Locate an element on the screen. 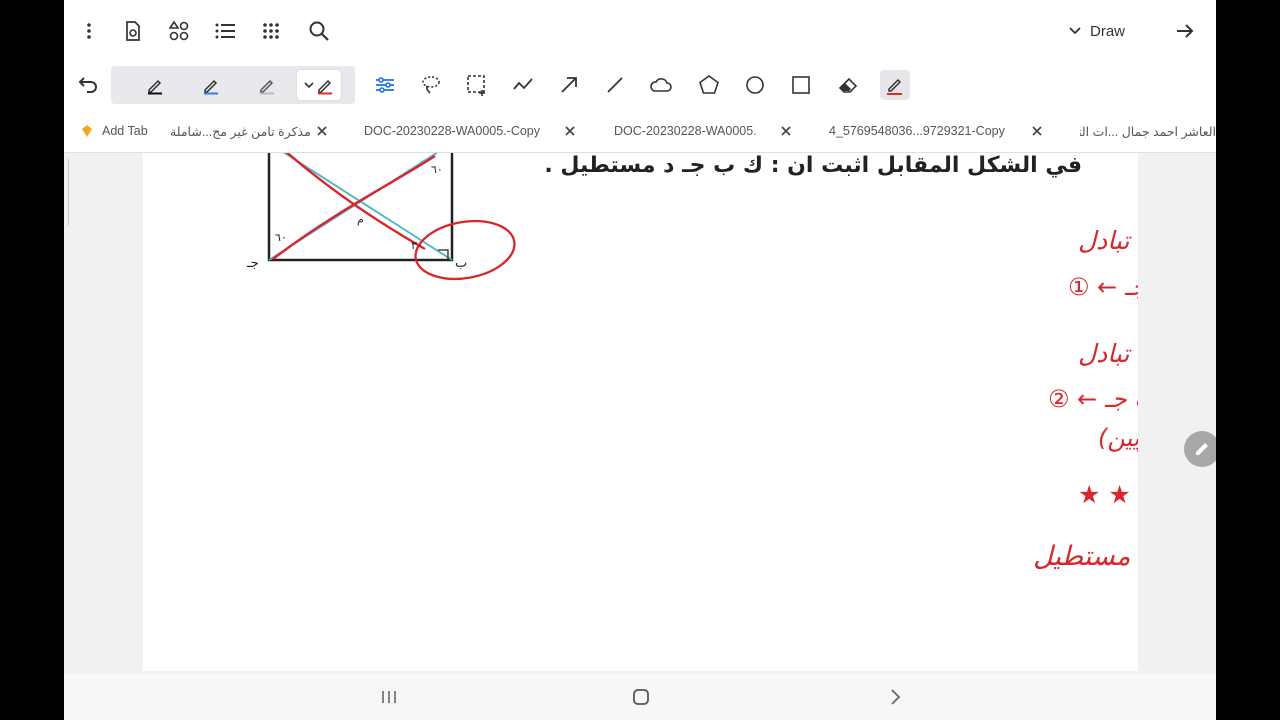 The width and height of the screenshot is (1280, 720). pen-presets is located at coordinates (233, 85).